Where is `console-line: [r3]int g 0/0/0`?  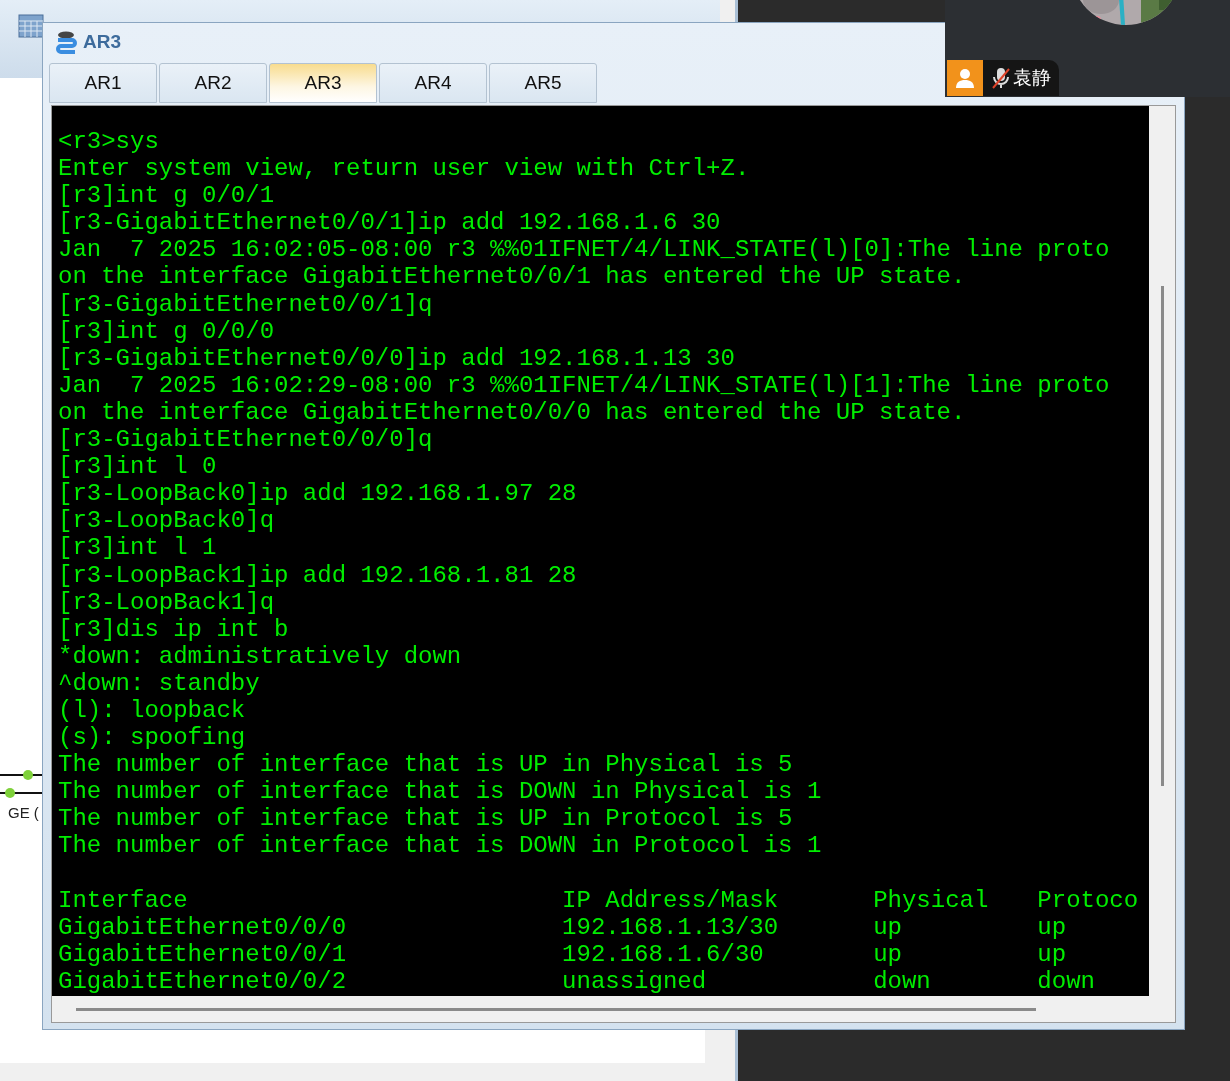
console-line: [r3]int g 0/0/0 is located at coordinates (167, 331).